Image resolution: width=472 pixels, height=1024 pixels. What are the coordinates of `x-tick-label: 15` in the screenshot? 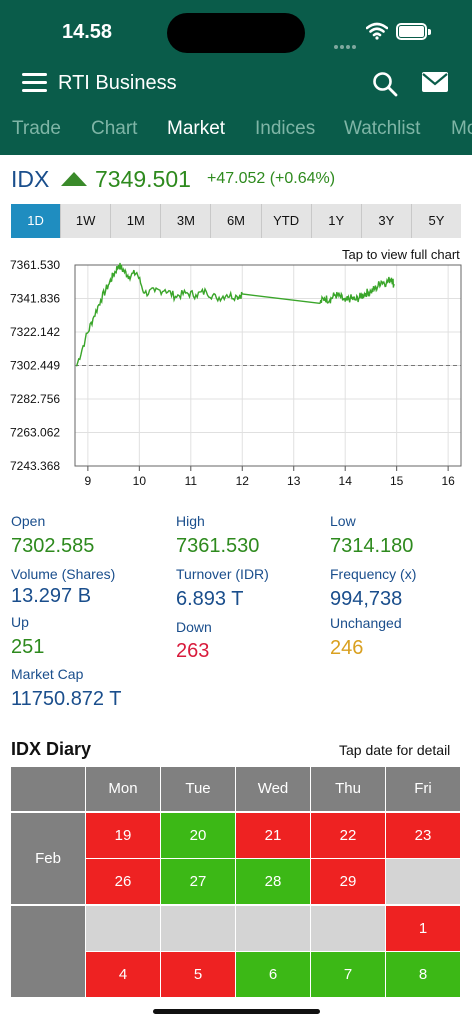 It's located at (397, 481).